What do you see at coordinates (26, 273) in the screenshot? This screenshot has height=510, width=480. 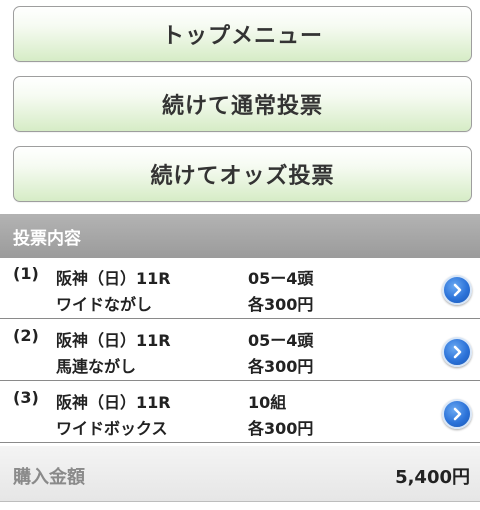 I see `bet-index: (1)` at bounding box center [26, 273].